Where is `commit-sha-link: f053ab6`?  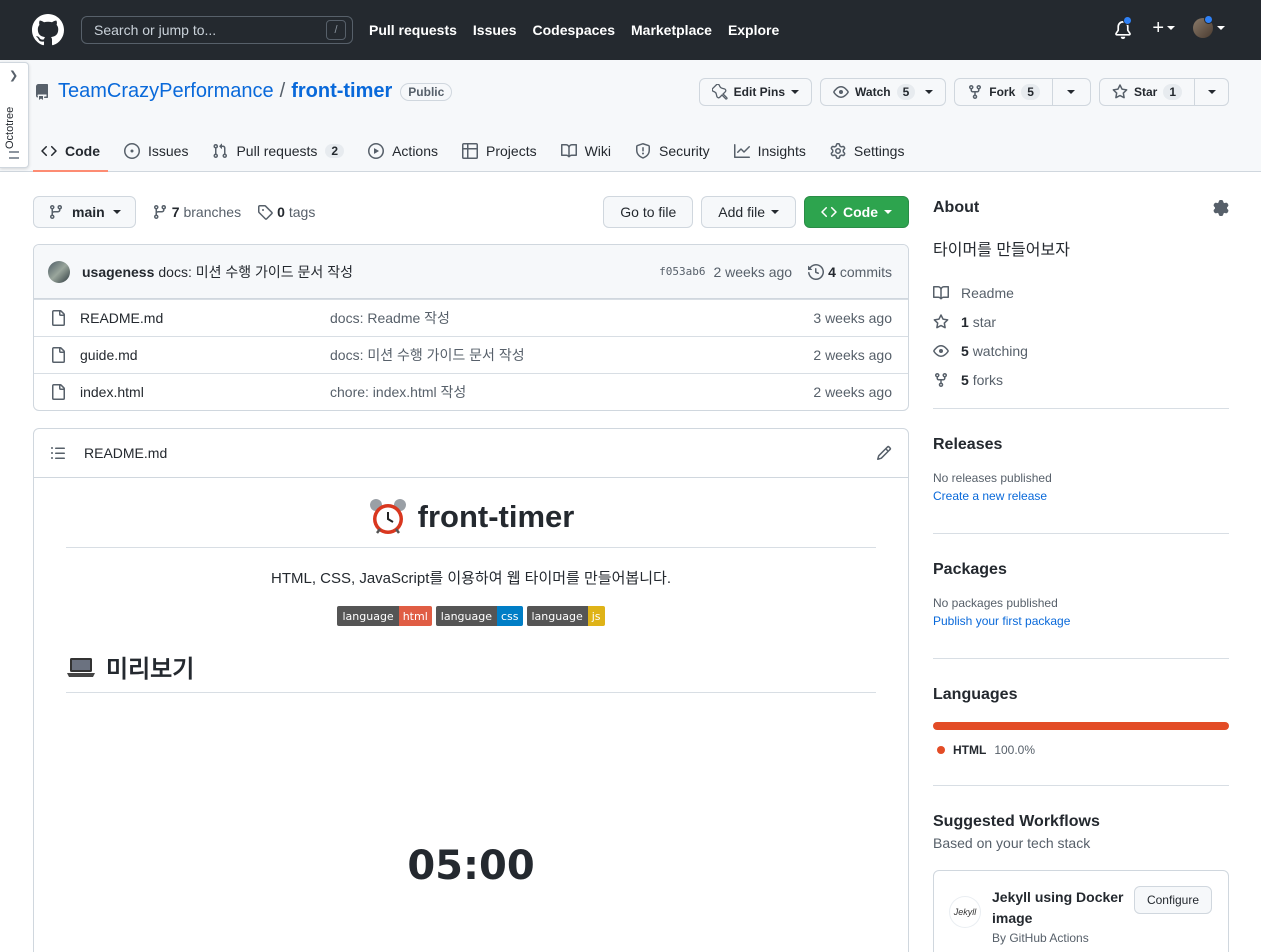 commit-sha-link: f053ab6 is located at coordinates (682, 271).